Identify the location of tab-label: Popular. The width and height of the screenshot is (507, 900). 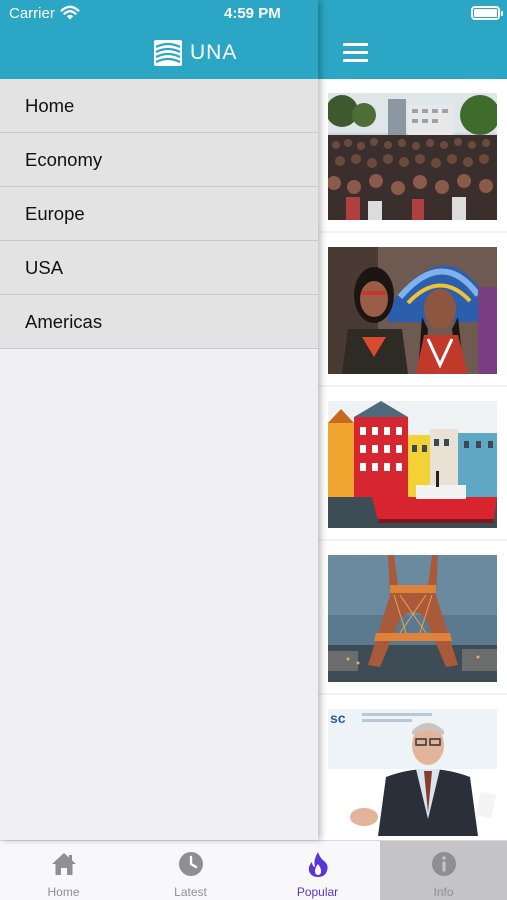
(317, 892).